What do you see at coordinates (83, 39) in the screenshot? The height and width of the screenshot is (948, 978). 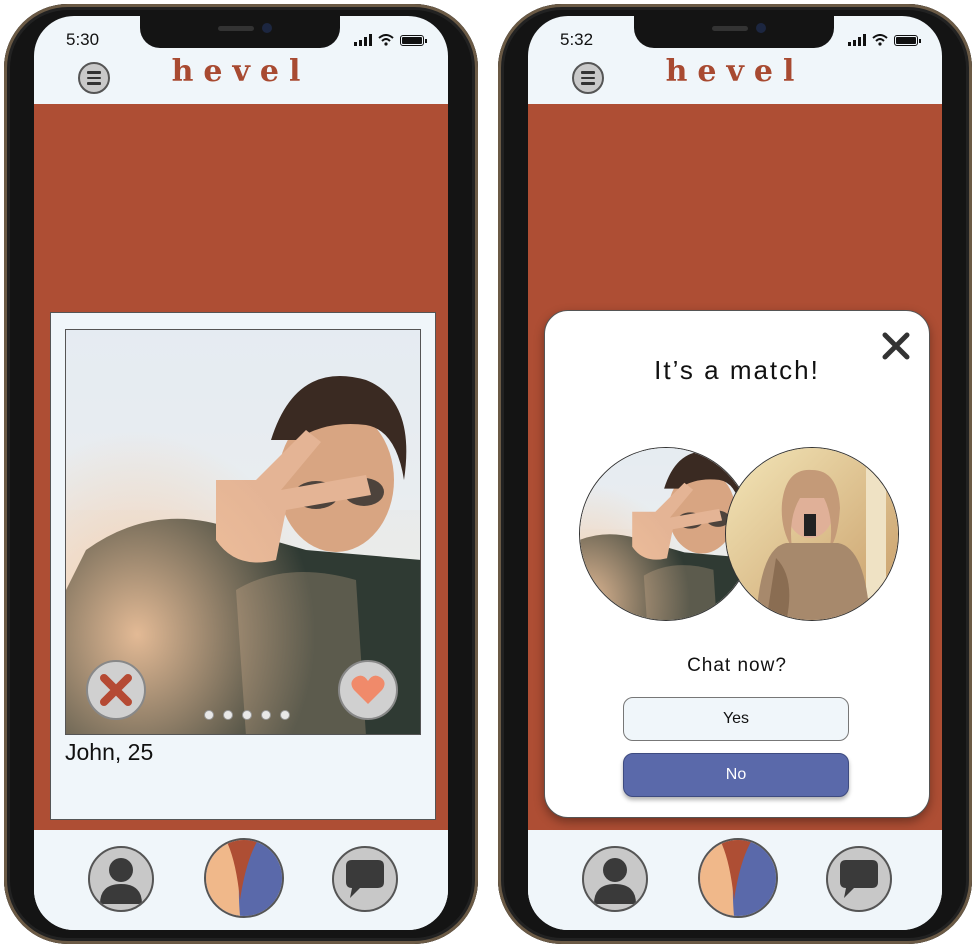 I see `status-time: 5:30` at bounding box center [83, 39].